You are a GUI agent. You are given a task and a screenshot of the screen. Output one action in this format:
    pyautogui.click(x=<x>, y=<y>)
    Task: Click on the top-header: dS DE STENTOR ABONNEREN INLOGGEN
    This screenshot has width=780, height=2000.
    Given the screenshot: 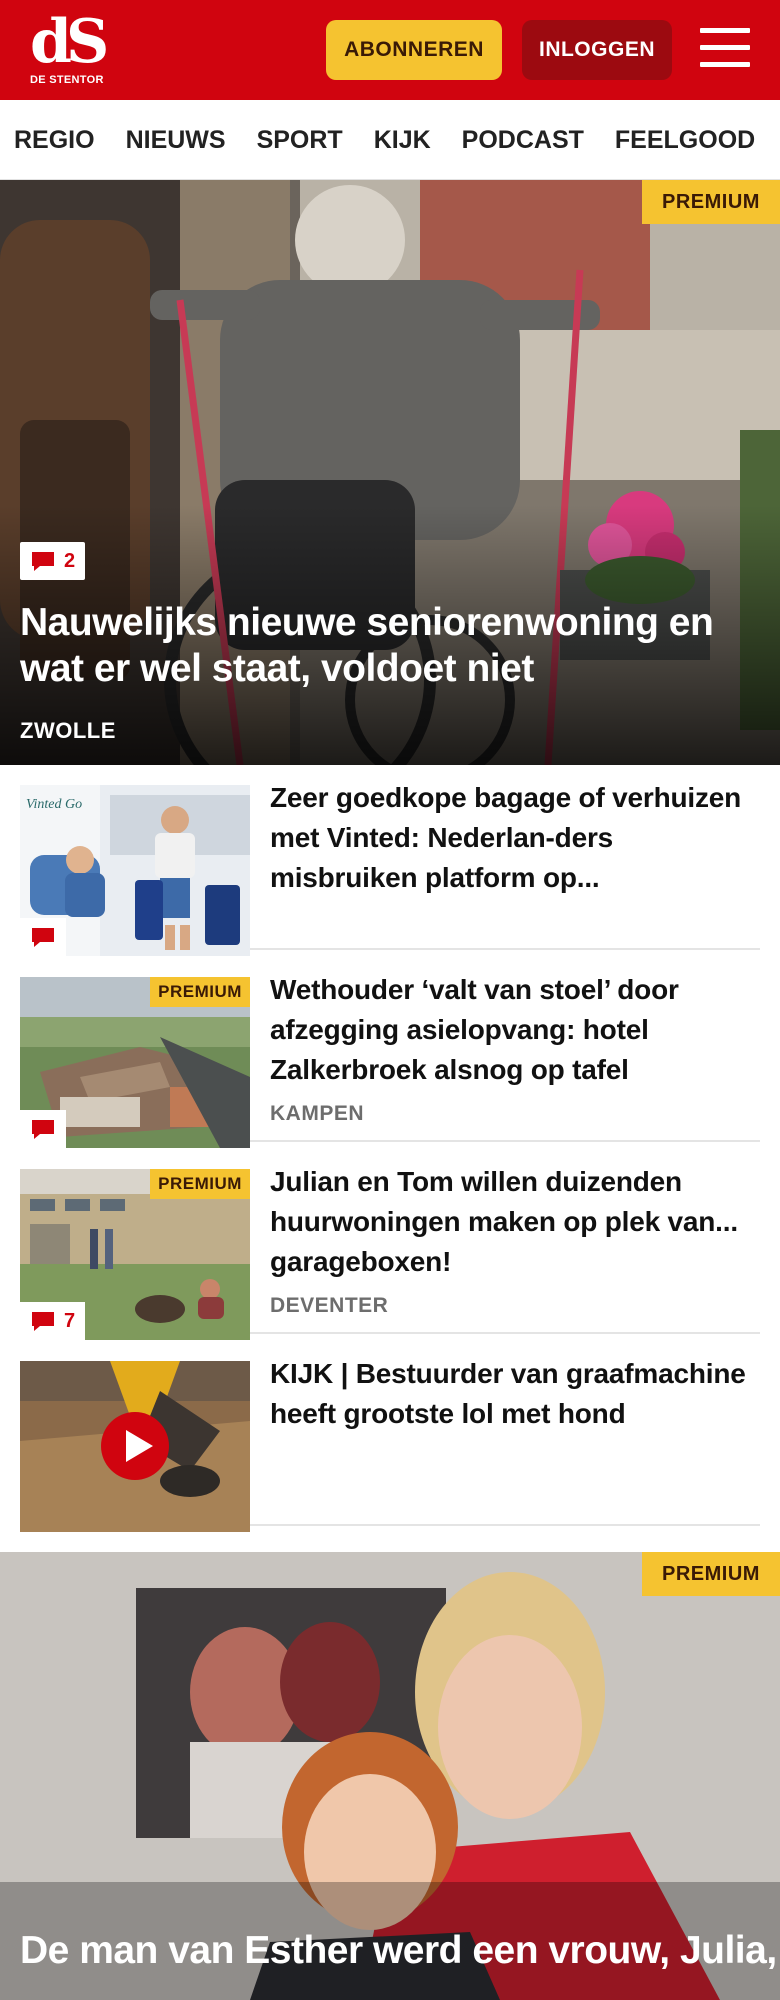 What is the action you would take?
    pyautogui.click(x=390, y=50)
    